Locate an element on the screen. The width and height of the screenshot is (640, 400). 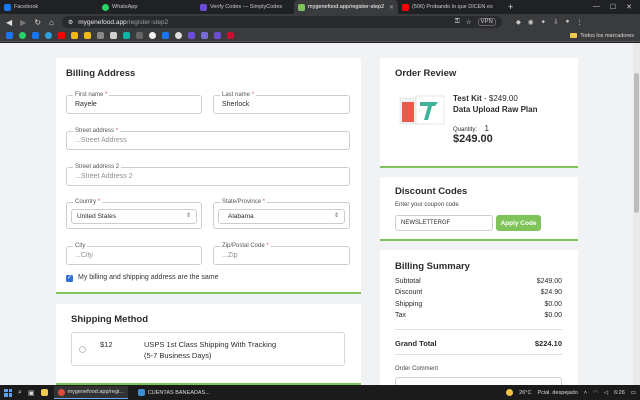
search-icon: ⌕ is located at coordinates (20, 393).